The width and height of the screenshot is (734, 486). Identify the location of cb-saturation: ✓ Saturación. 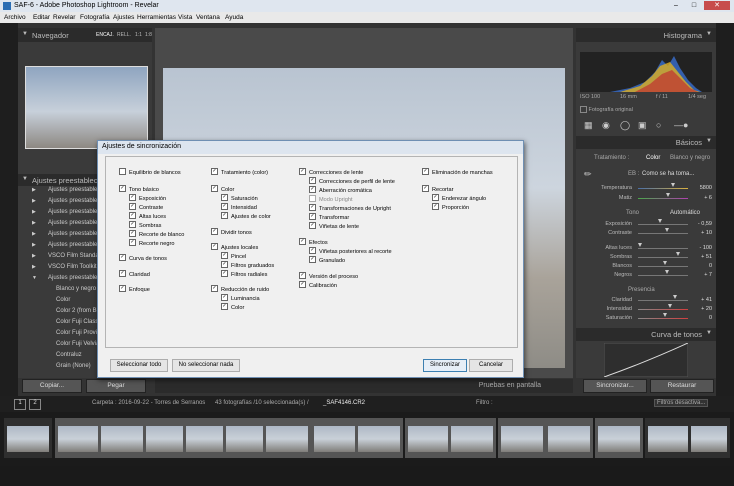
(239, 198).